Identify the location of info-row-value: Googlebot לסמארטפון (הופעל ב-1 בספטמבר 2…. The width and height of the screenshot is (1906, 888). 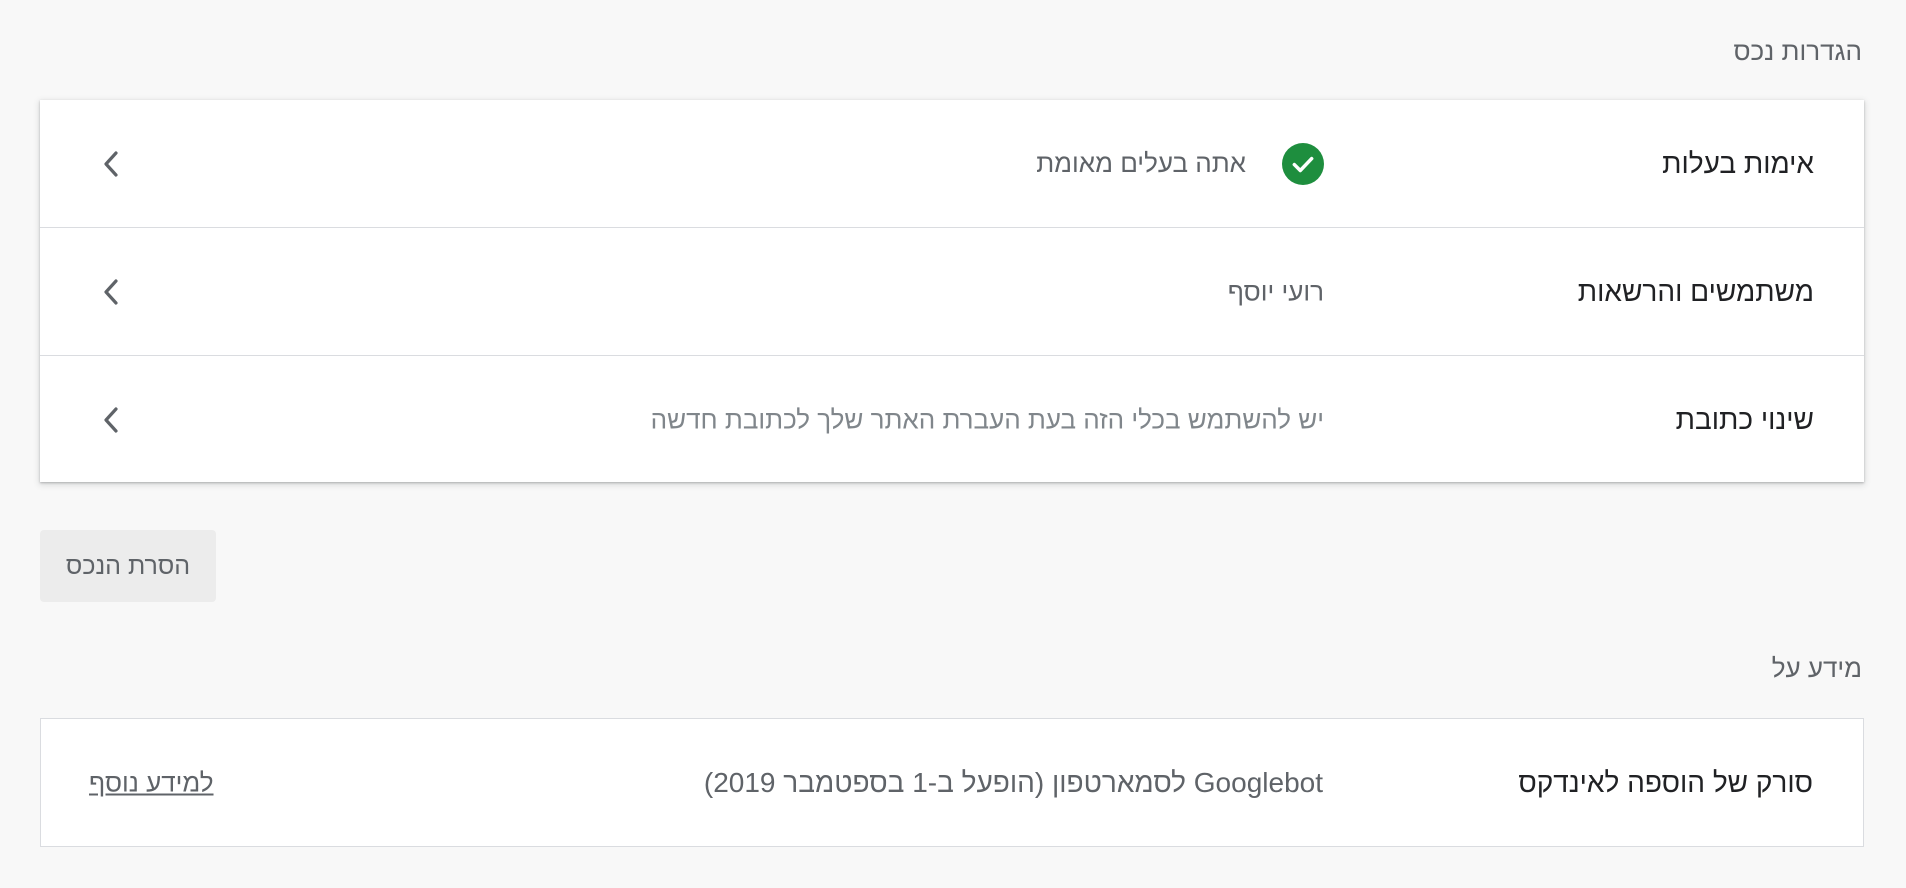
(1013, 782).